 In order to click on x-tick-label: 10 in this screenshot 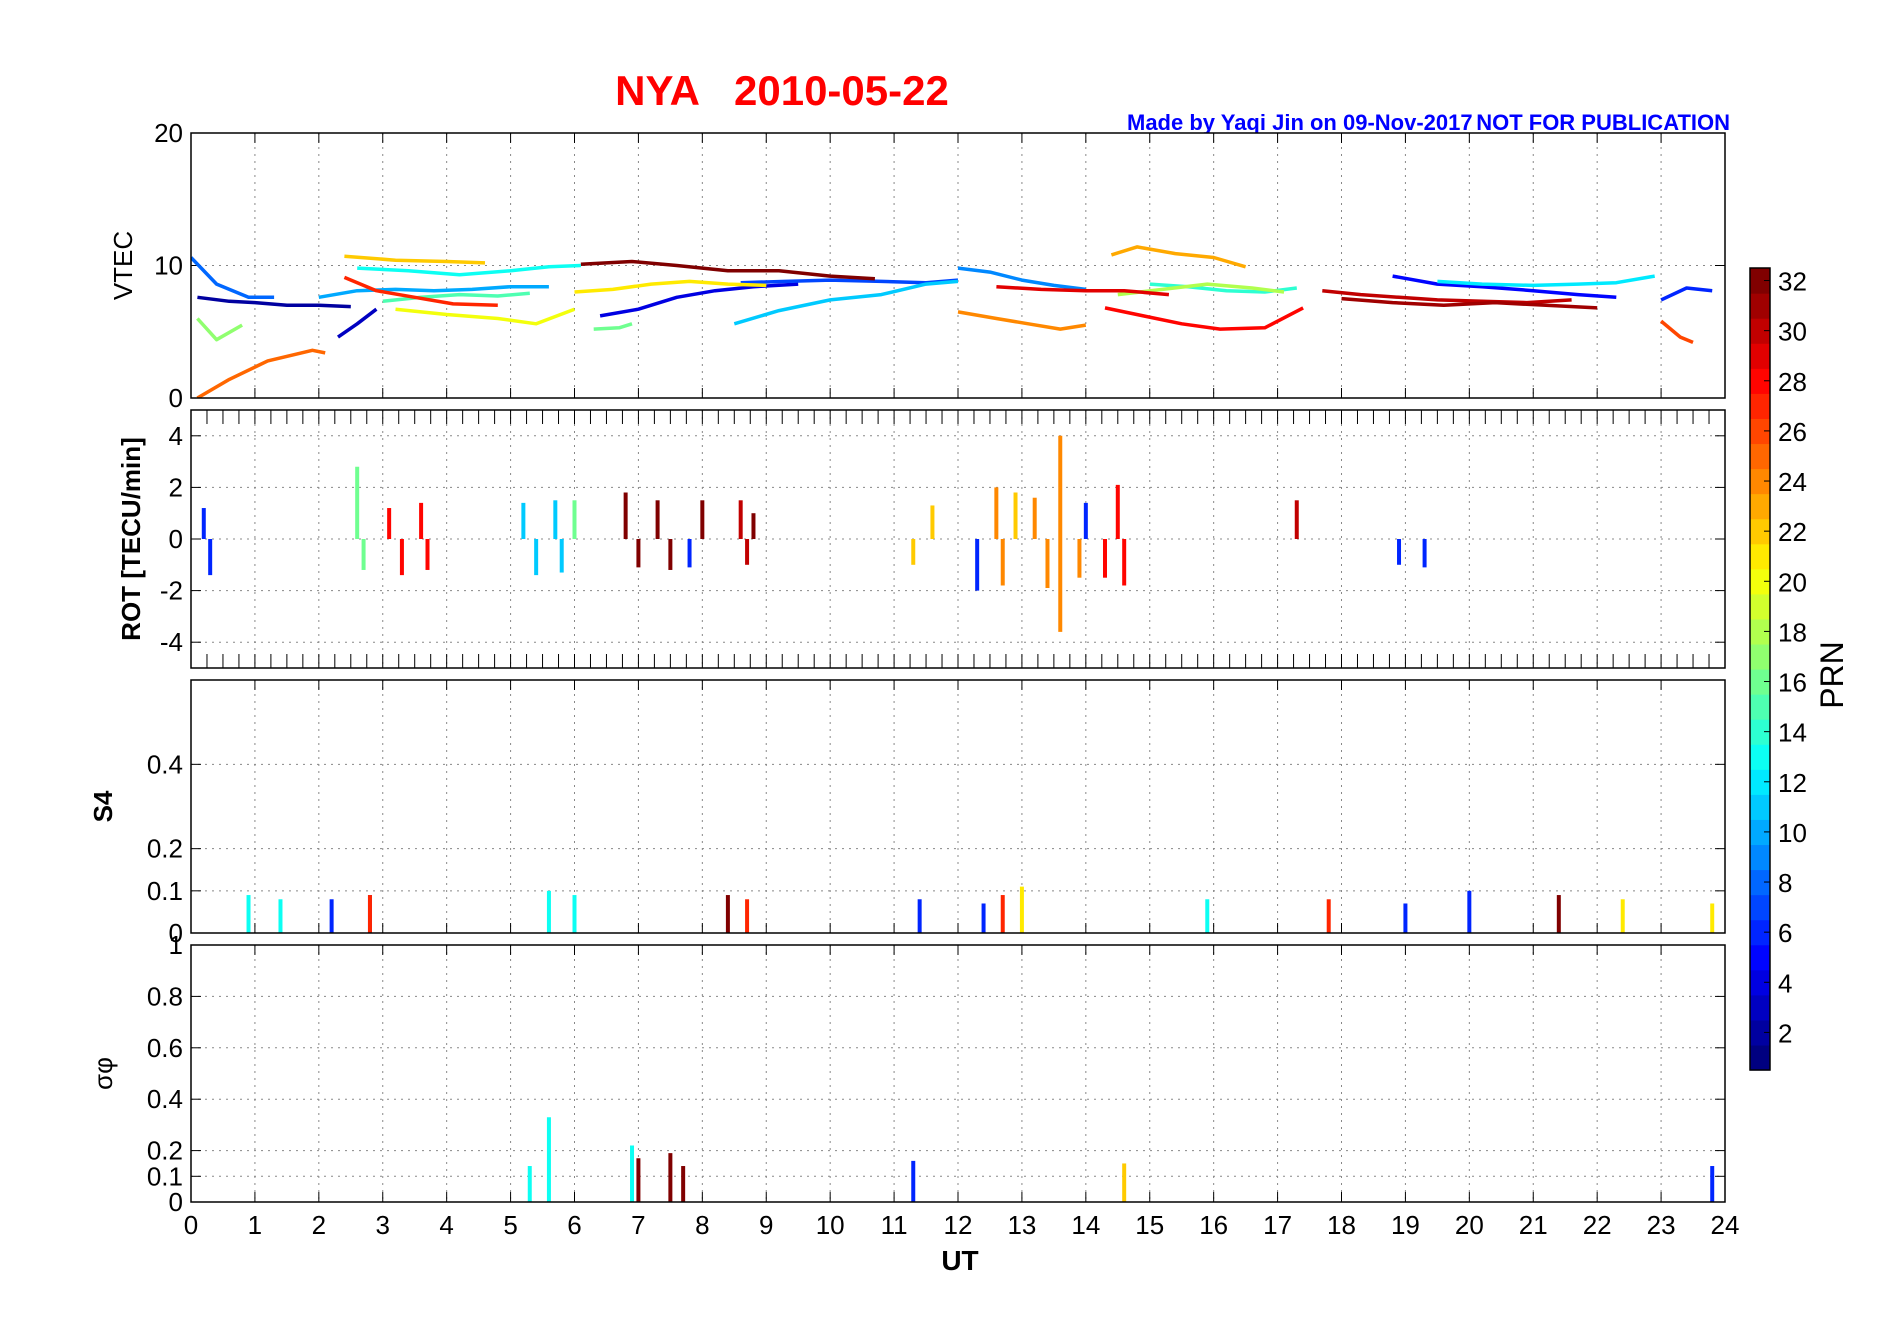, I will do `click(830, 1225)`.